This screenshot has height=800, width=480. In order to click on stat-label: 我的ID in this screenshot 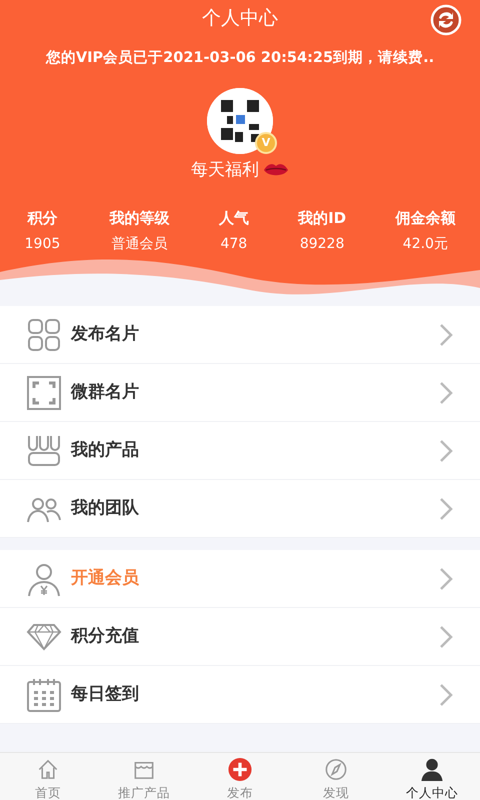, I will do `click(322, 218)`.